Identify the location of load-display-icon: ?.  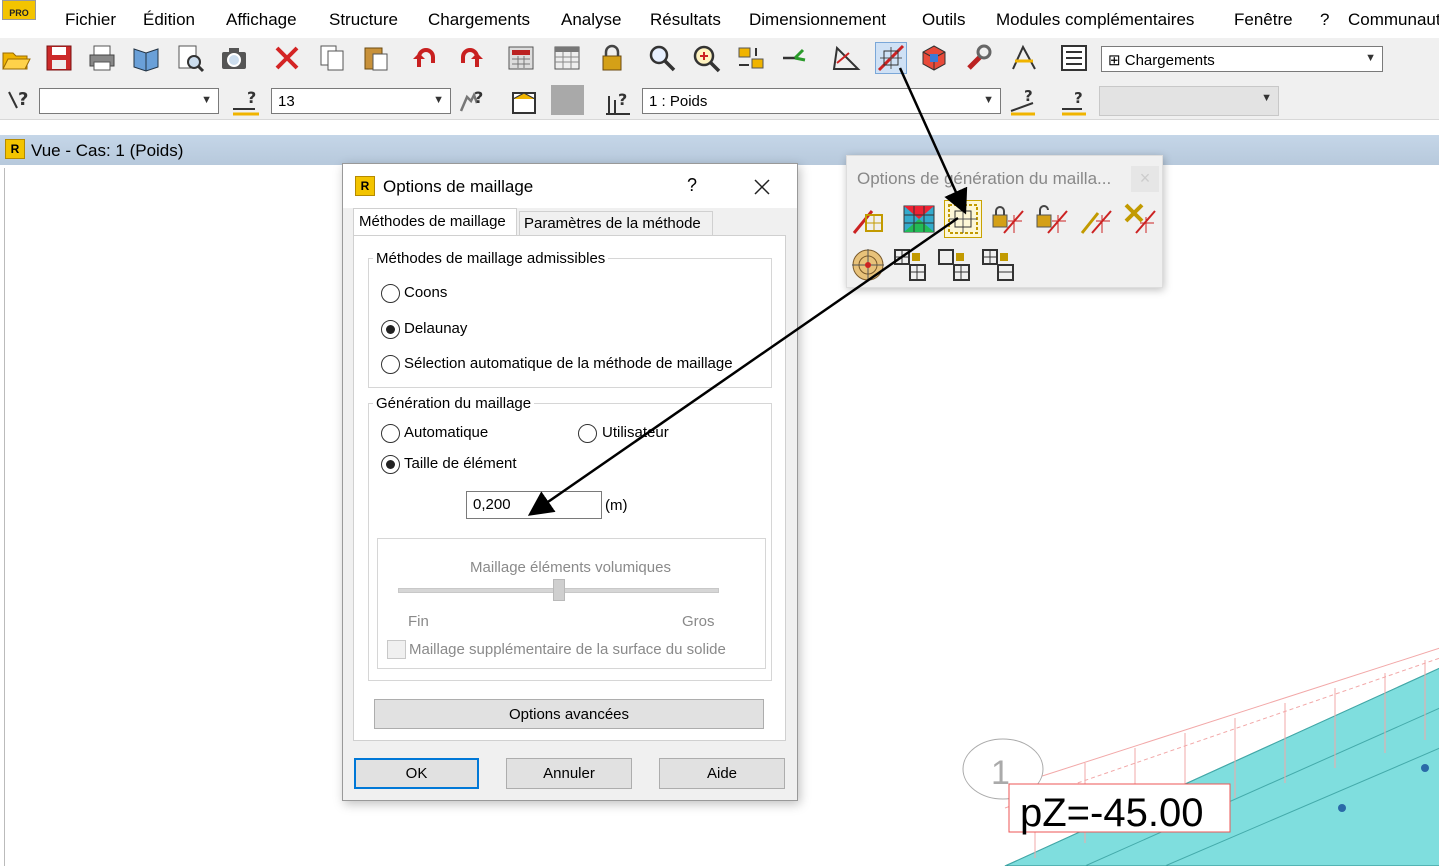
(1074, 102).